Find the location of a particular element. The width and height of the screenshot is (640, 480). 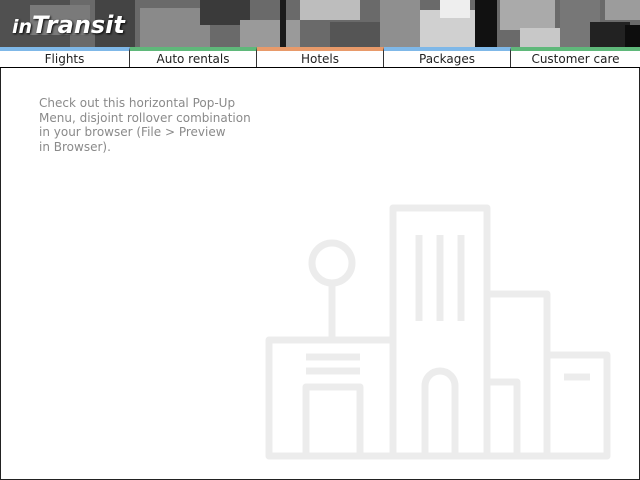

brand-logo: inTransit is located at coordinates (68, 25).